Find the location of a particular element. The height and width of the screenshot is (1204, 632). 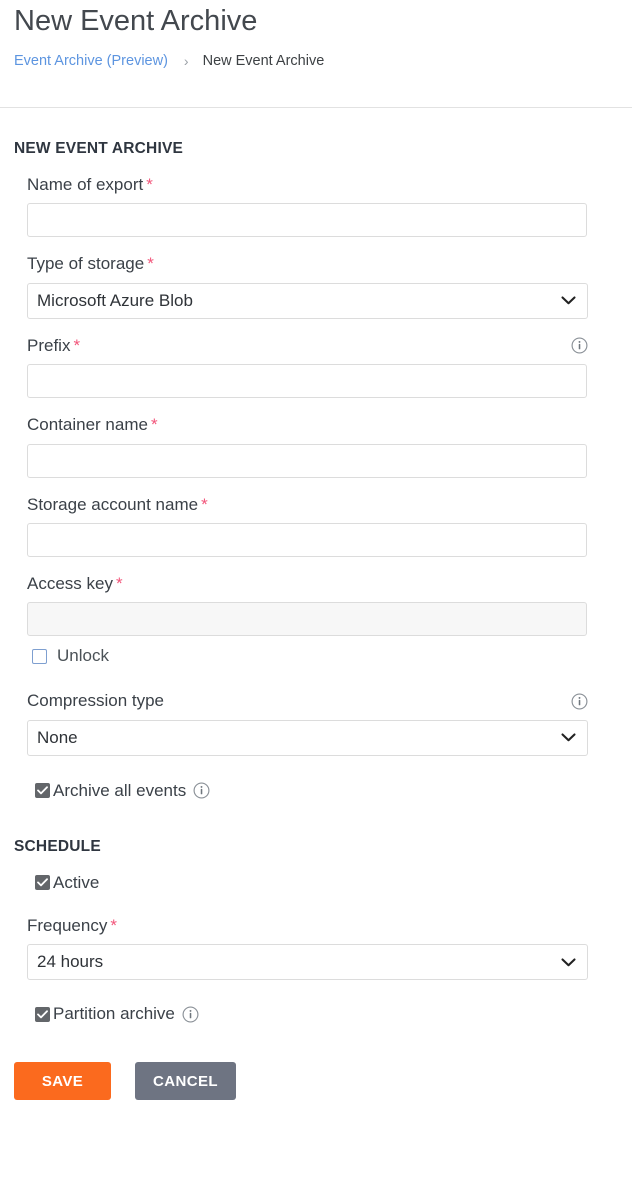

type-of-storage-select: Microsoft Azure Blob is located at coordinates (307, 300).